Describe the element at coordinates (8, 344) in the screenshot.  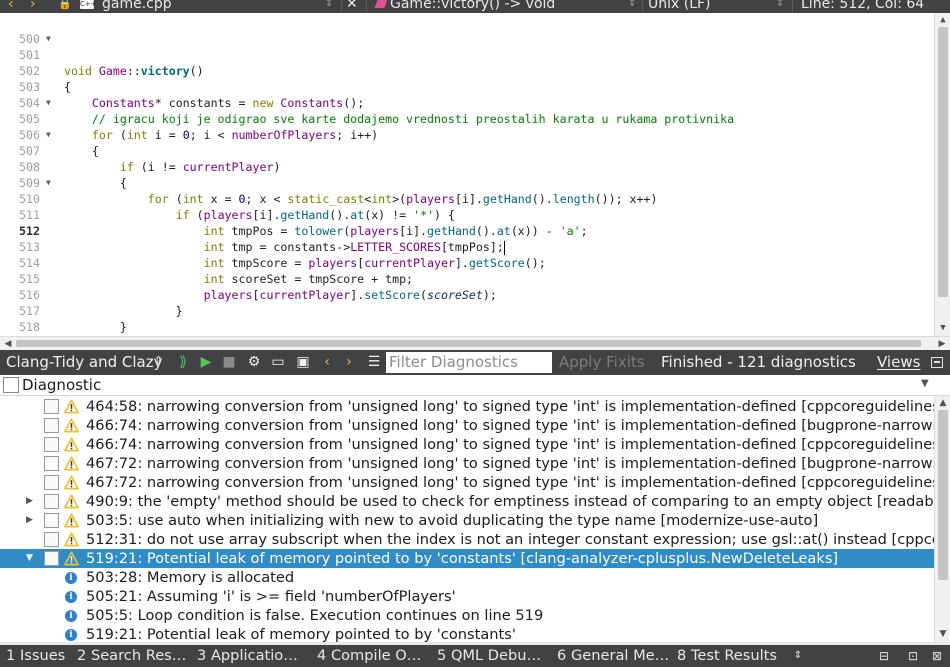
I see `scroll-left-icon: ◀` at that location.